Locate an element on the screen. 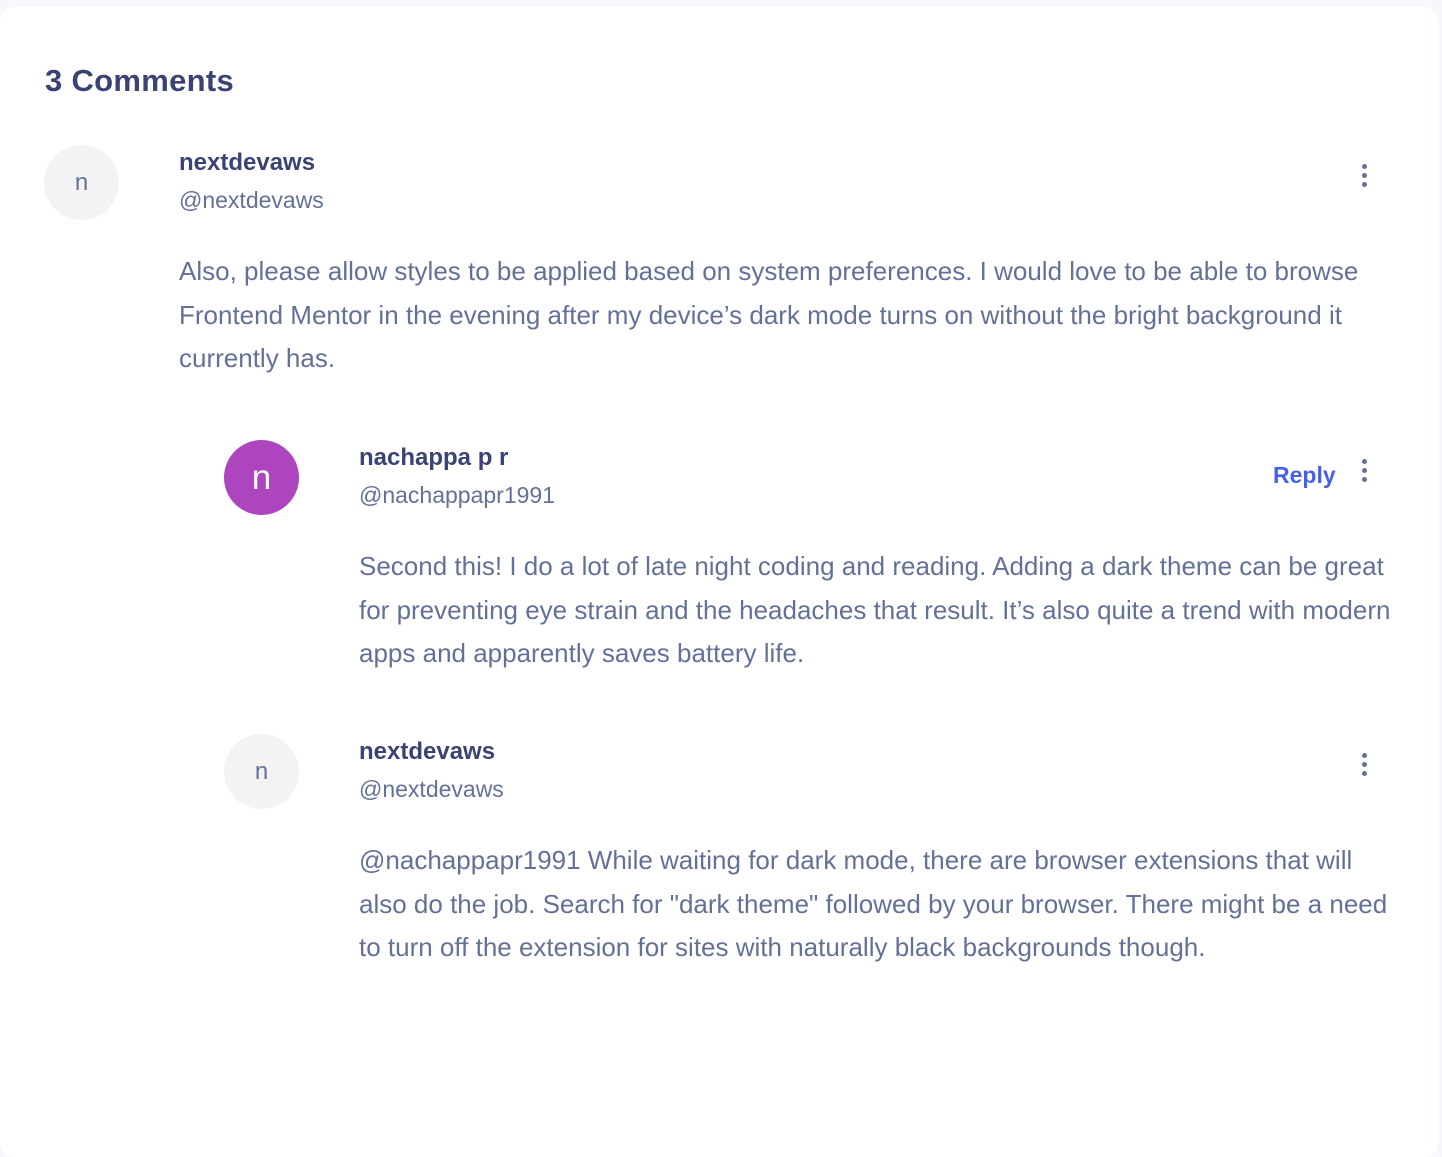  comment-author-name: nachappa p r is located at coordinates (433, 458).